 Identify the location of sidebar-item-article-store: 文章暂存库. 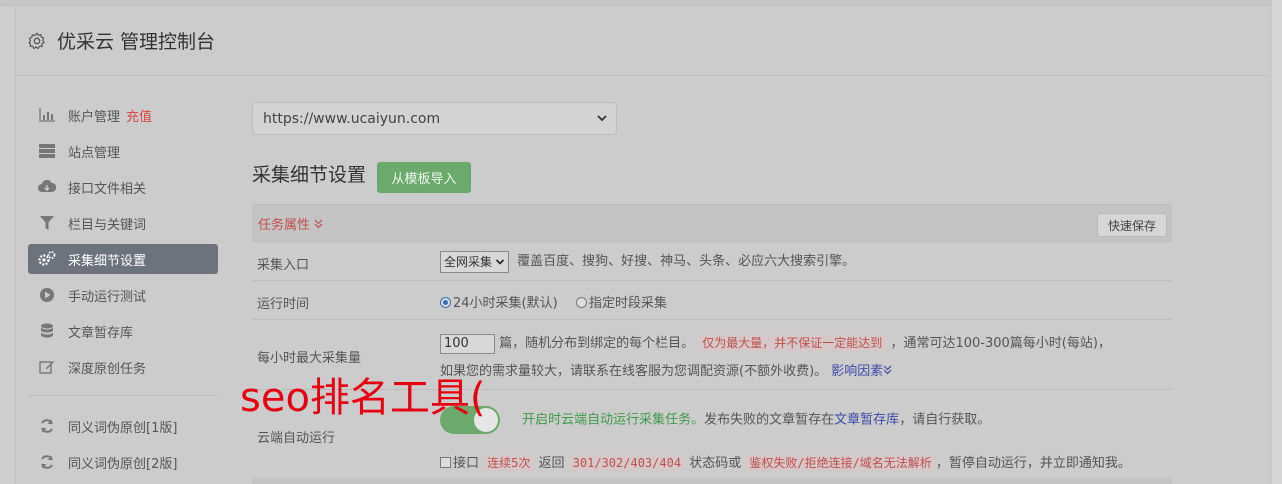
(123, 331).